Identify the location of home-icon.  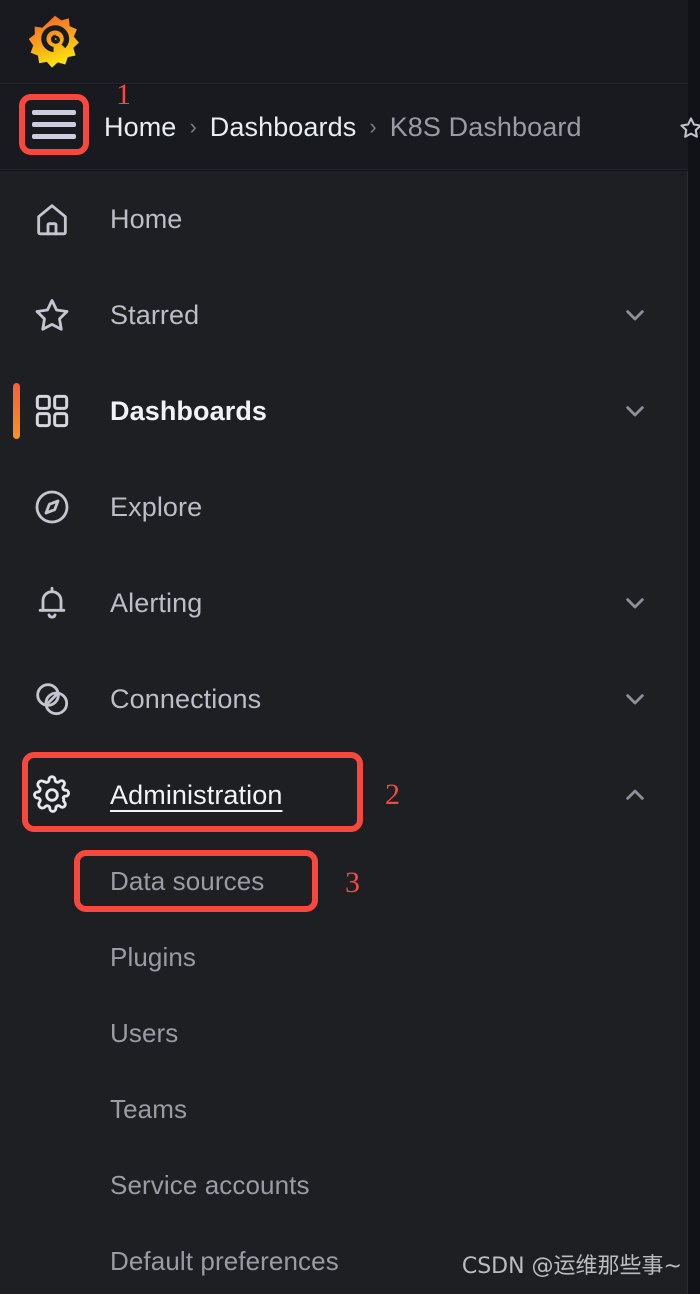
(52, 219).